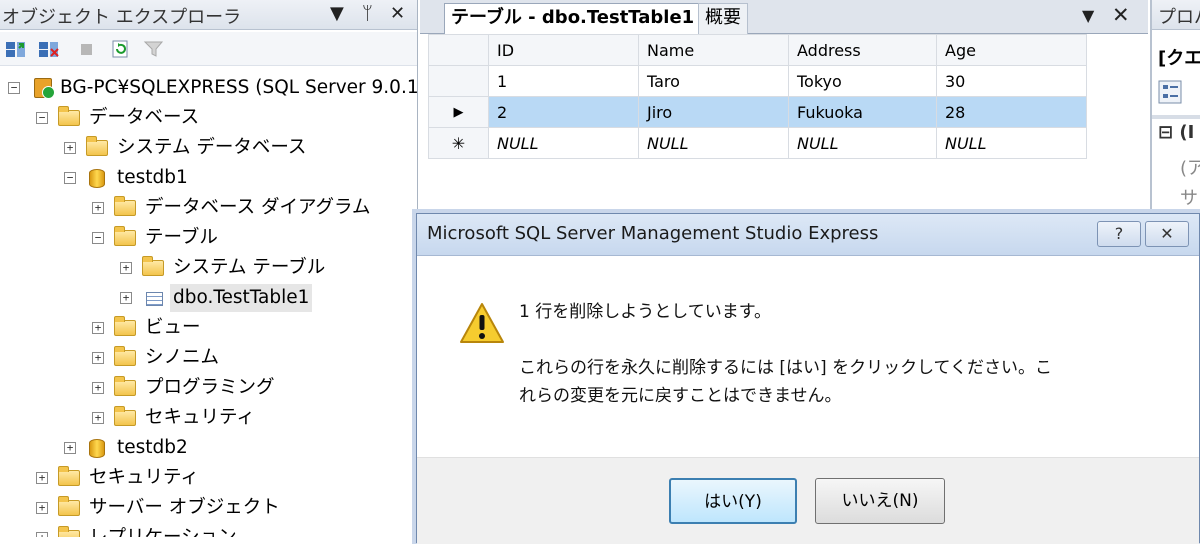  I want to click on categorized-icon, so click(1170, 92).